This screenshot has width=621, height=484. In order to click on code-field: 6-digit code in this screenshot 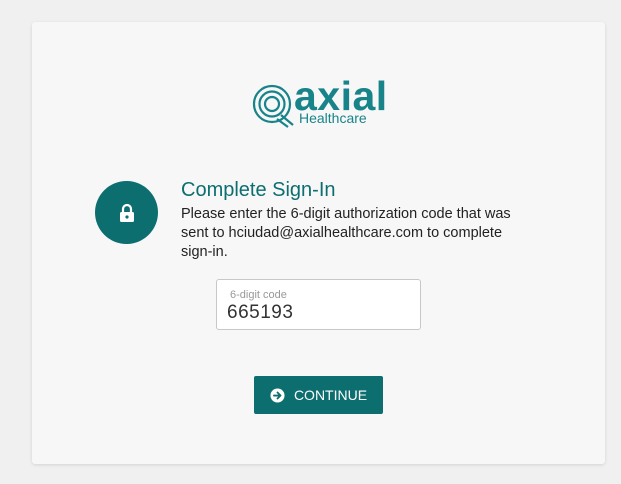, I will do `click(318, 304)`.